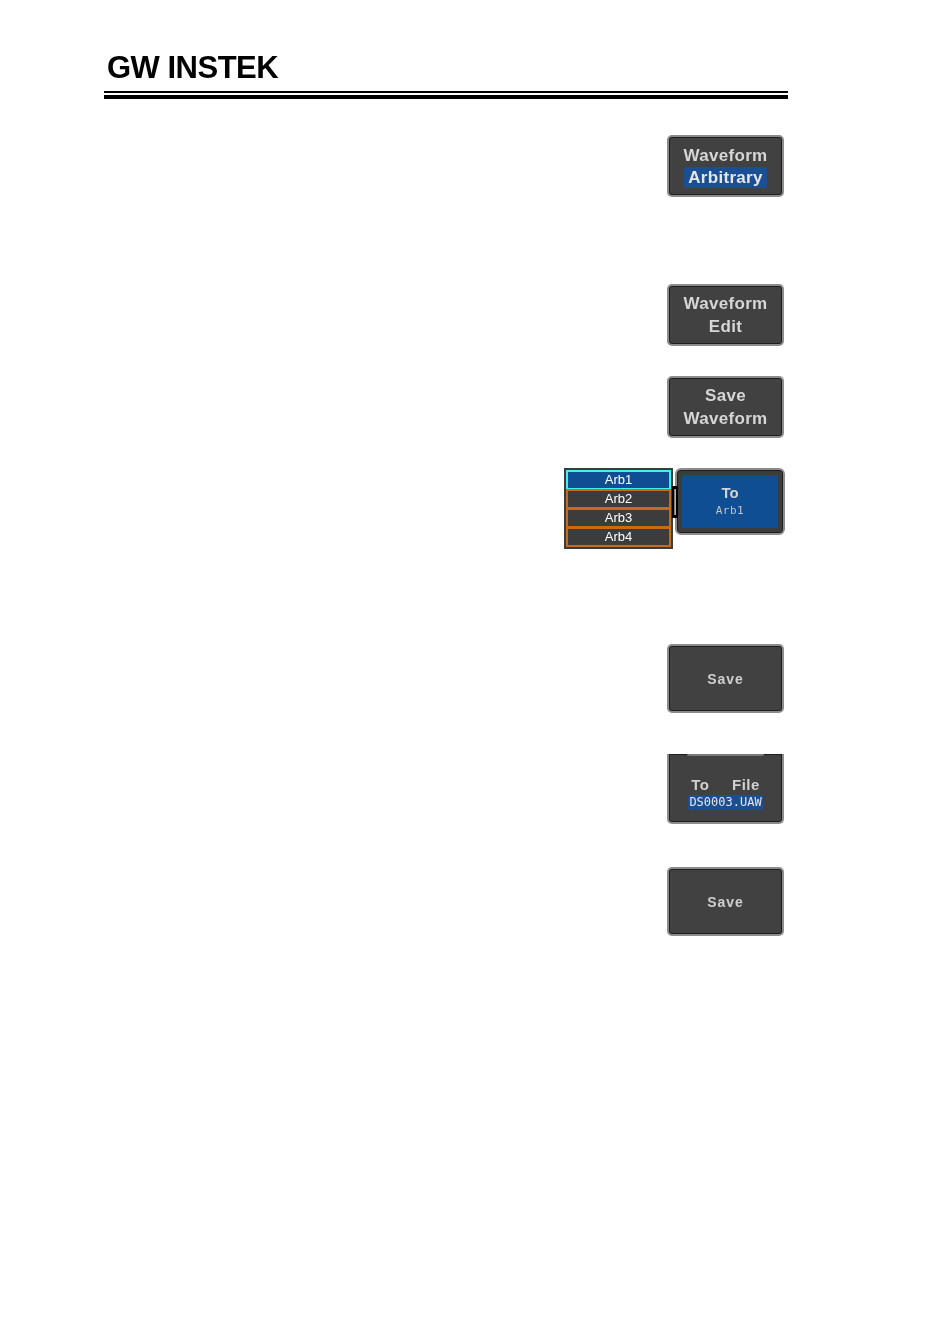 The image size is (936, 1324). Describe the element at coordinates (725, 802) in the screenshot. I see `file-name-value: DS0003.UAW` at that location.